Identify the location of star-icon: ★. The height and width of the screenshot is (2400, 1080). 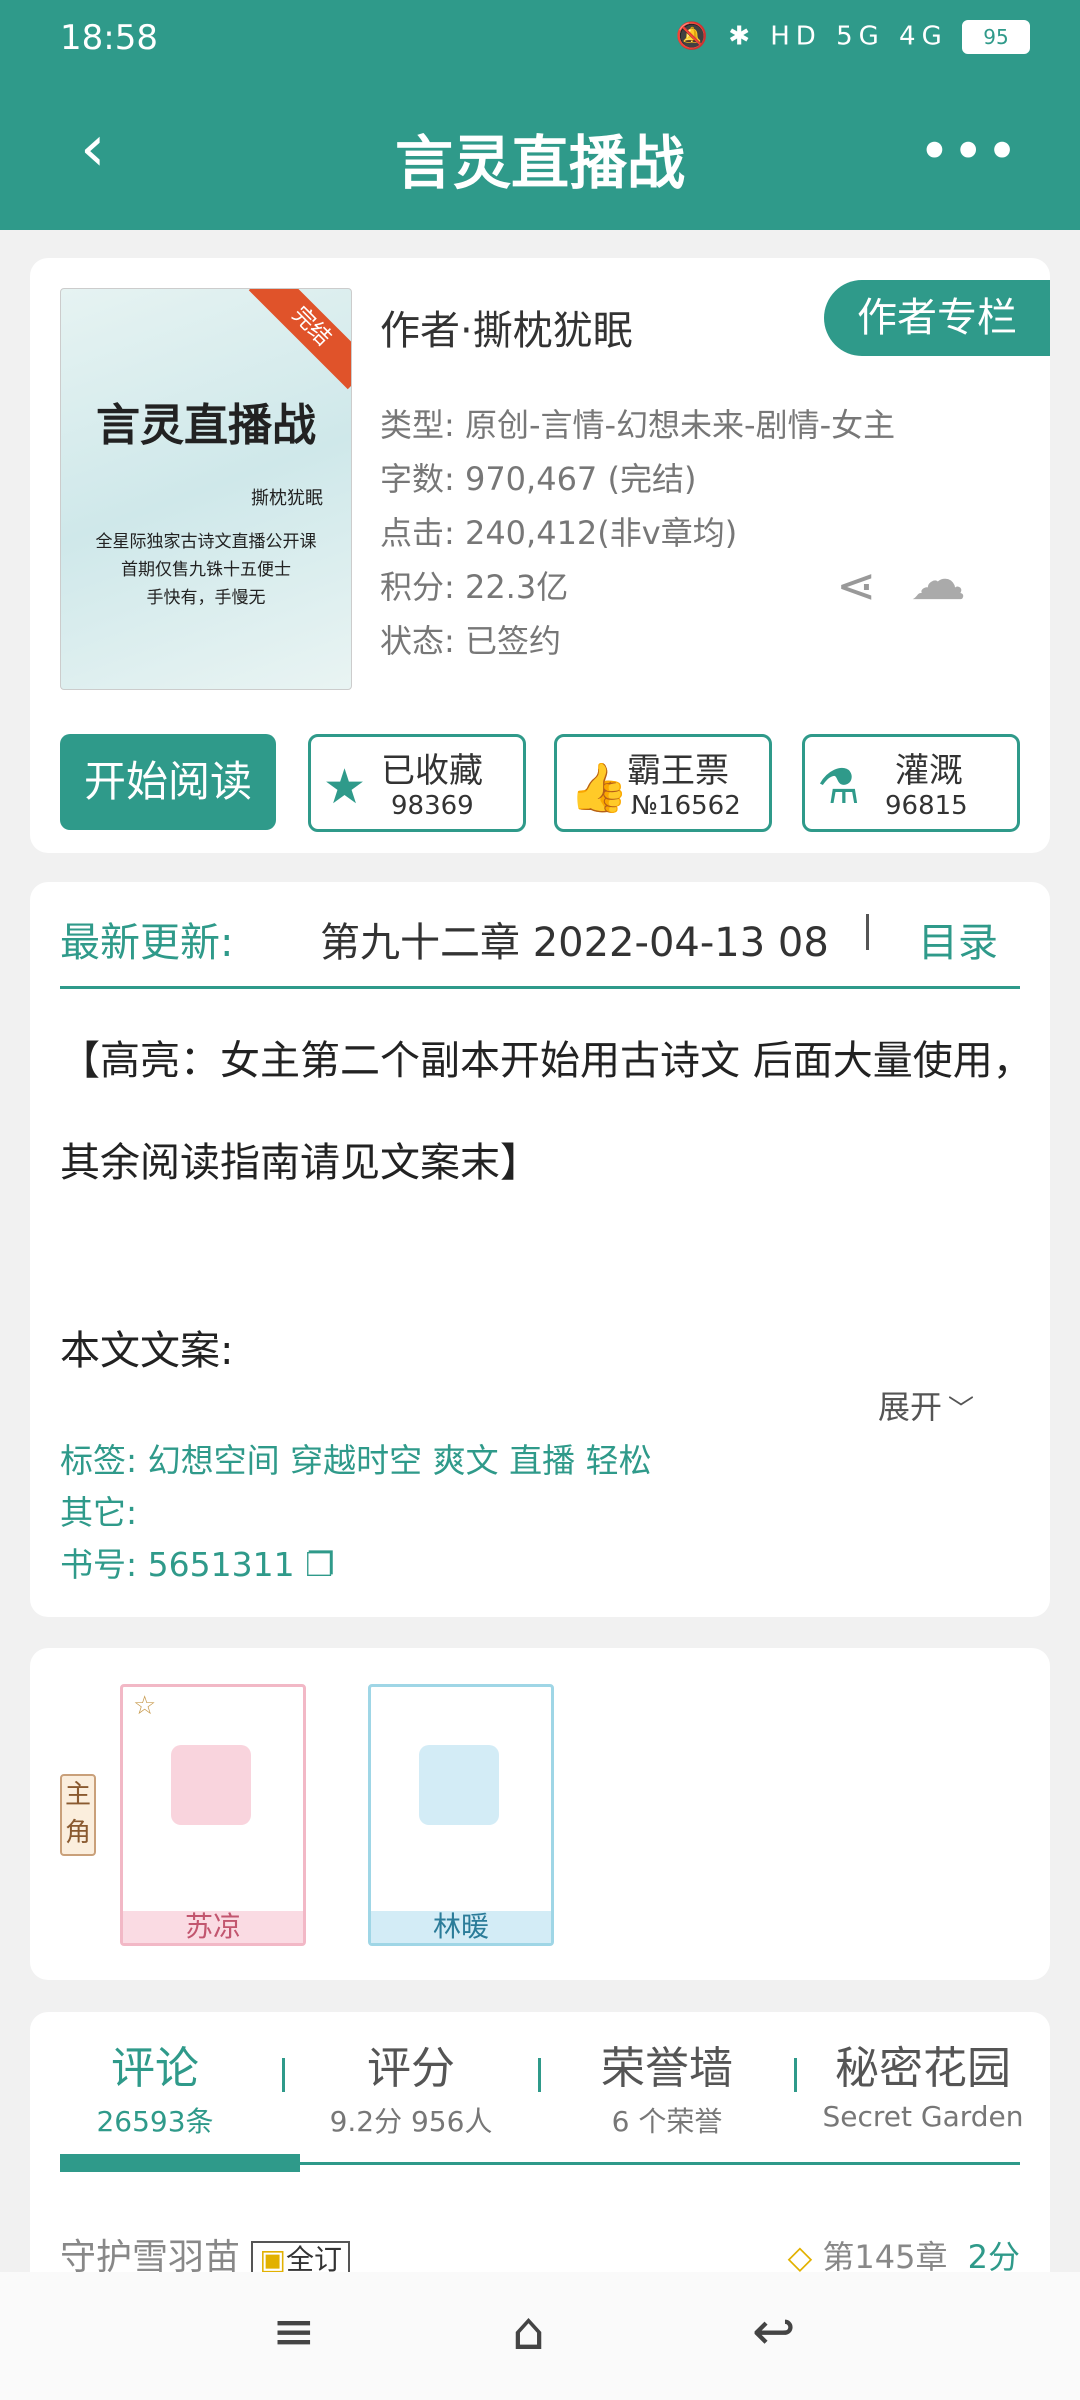
(345, 787).